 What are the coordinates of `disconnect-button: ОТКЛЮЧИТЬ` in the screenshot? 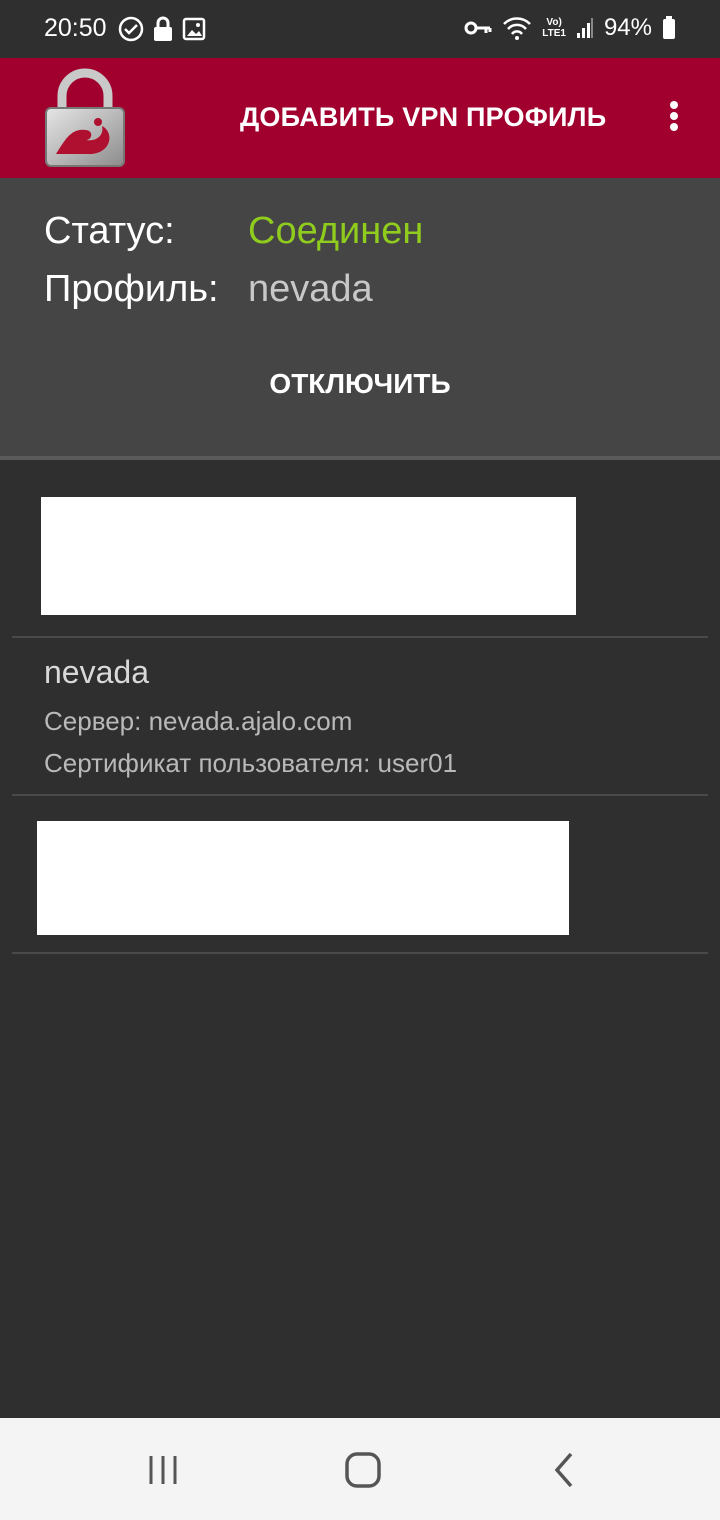 It's located at (360, 384).